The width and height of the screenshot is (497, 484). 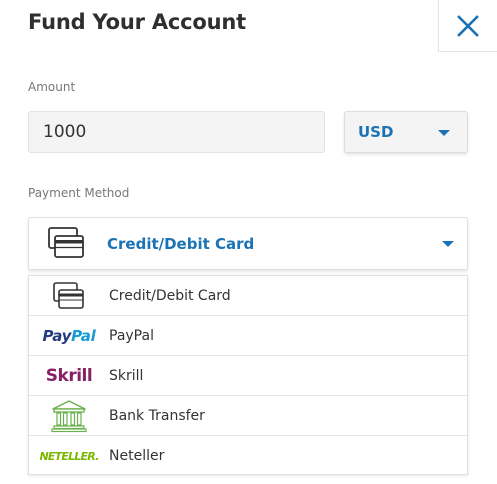 I want to click on option-label: Credit/Debit Card, so click(x=170, y=296).